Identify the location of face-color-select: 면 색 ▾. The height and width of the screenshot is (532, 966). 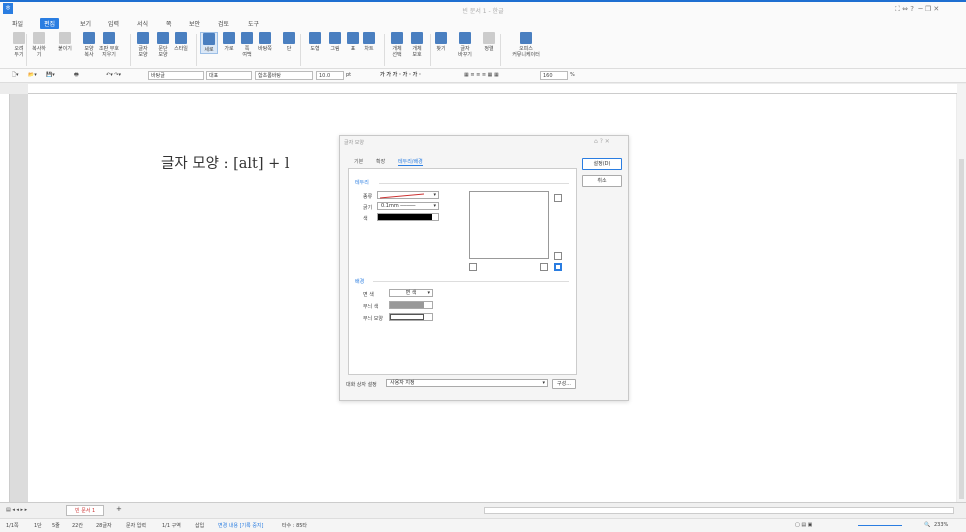
(411, 293).